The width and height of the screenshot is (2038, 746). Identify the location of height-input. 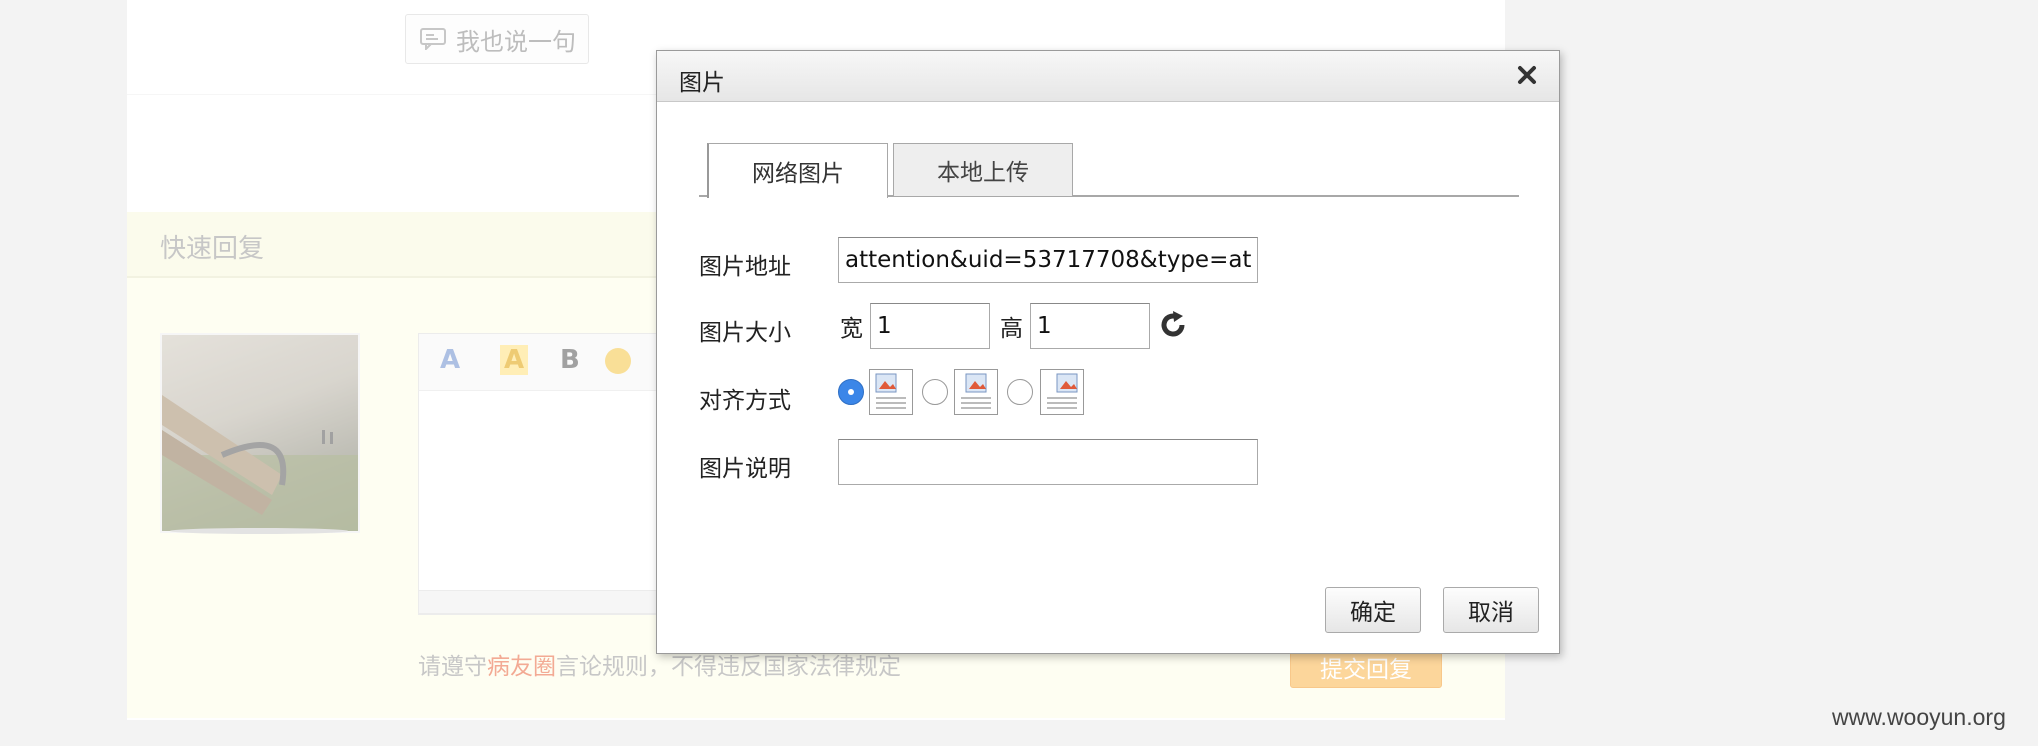
(1090, 326).